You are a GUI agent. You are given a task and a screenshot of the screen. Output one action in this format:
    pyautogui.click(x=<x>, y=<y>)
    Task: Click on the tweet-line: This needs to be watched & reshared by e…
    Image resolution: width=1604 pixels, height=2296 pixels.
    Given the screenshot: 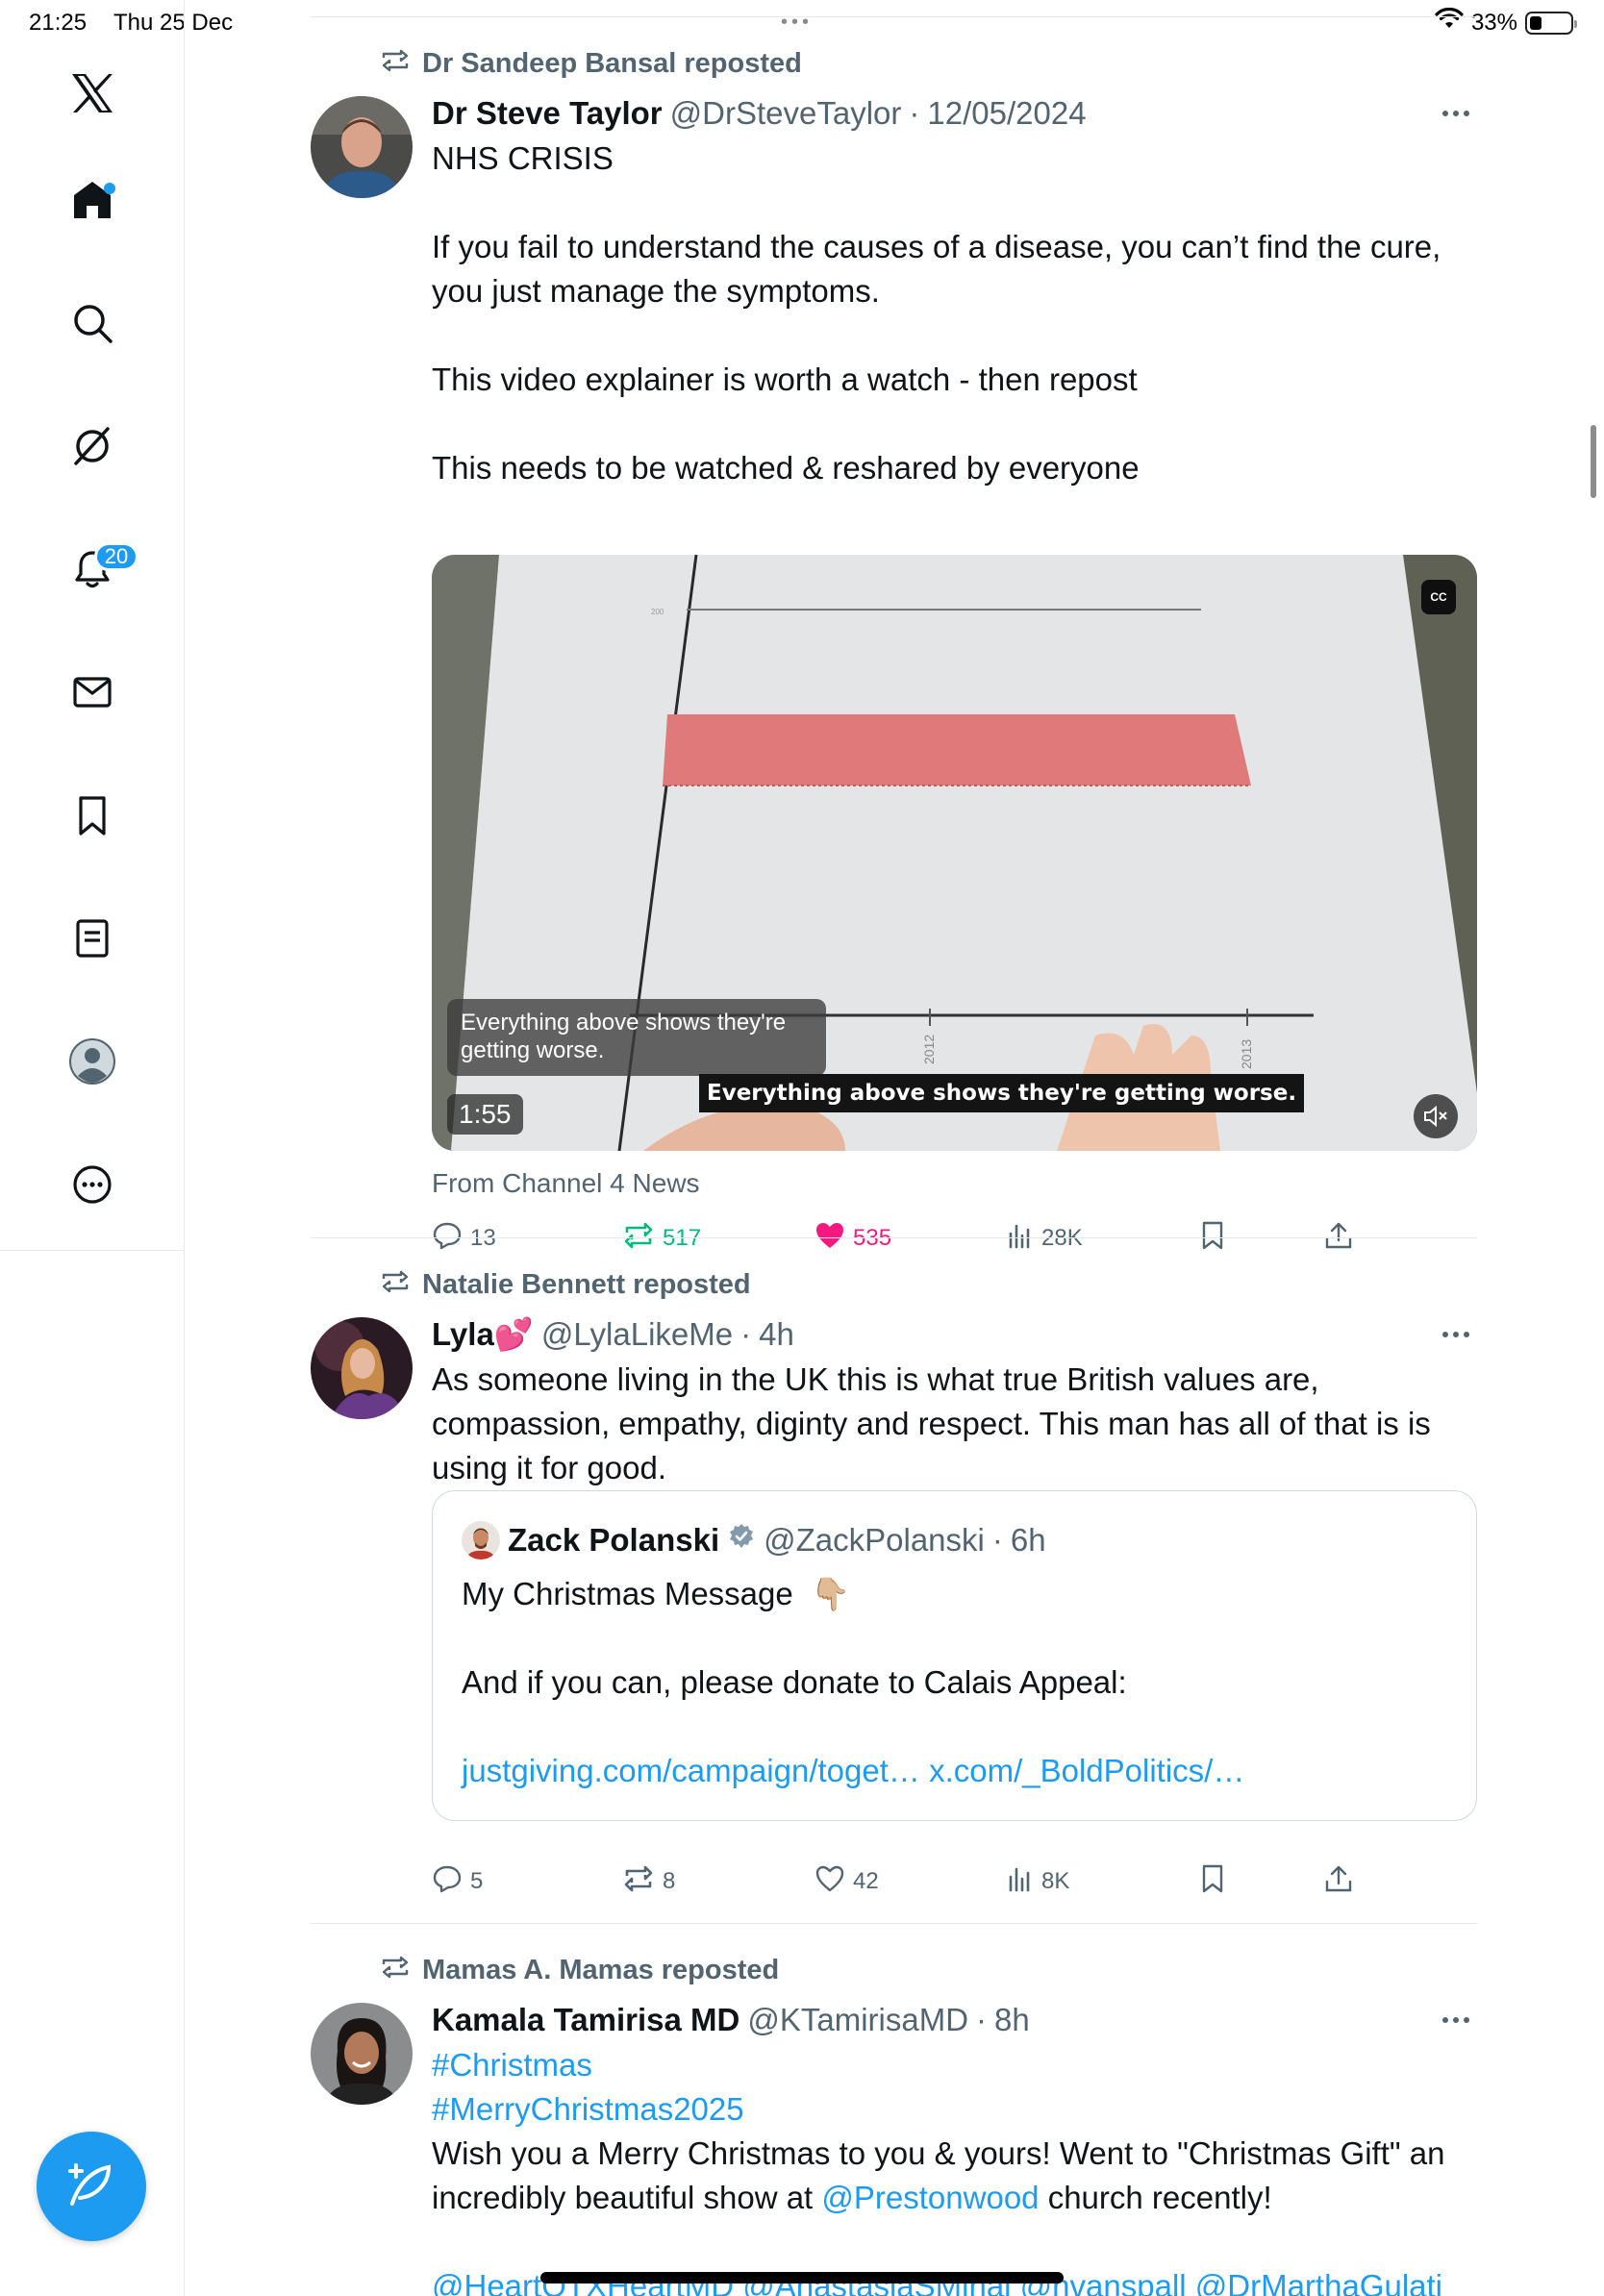 What is the action you would take?
    pyautogui.click(x=786, y=468)
    